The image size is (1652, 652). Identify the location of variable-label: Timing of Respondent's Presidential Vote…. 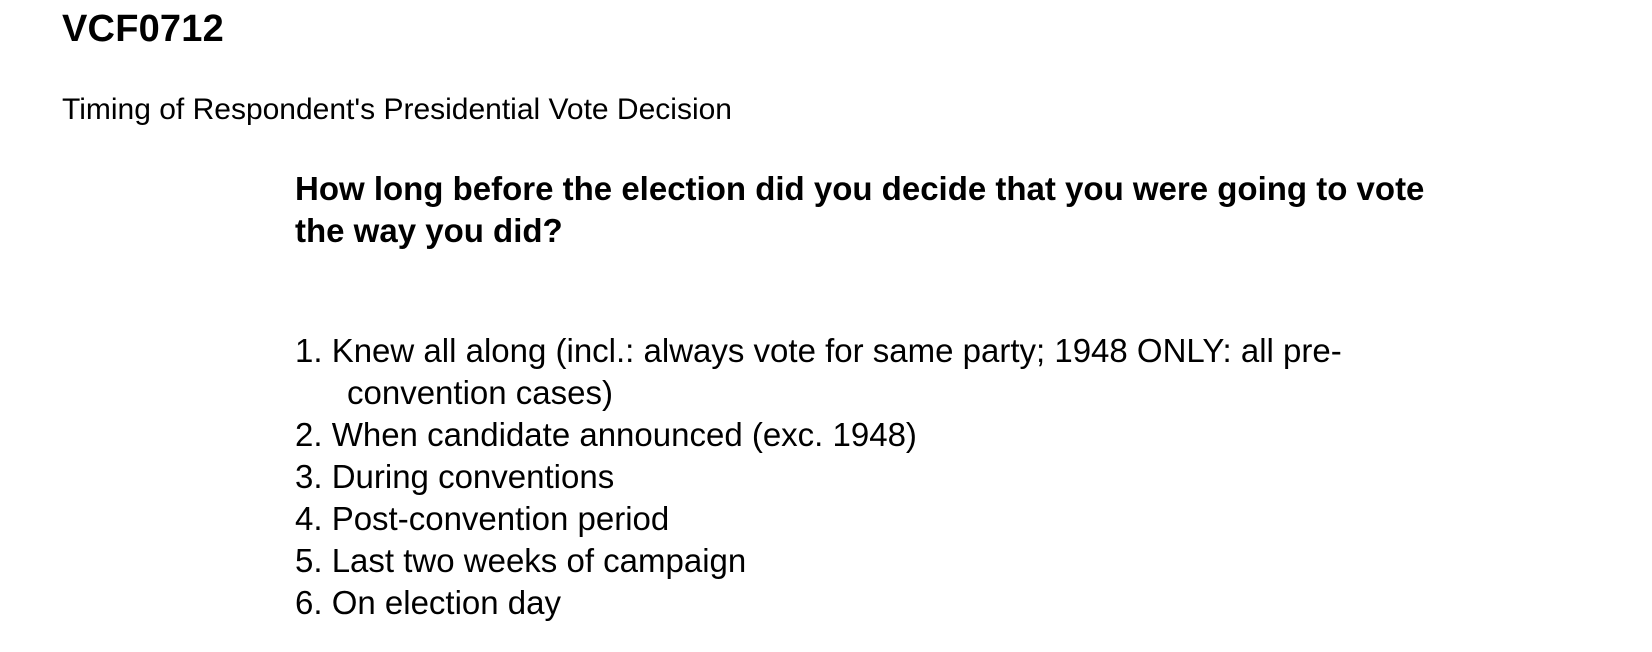
(397, 109).